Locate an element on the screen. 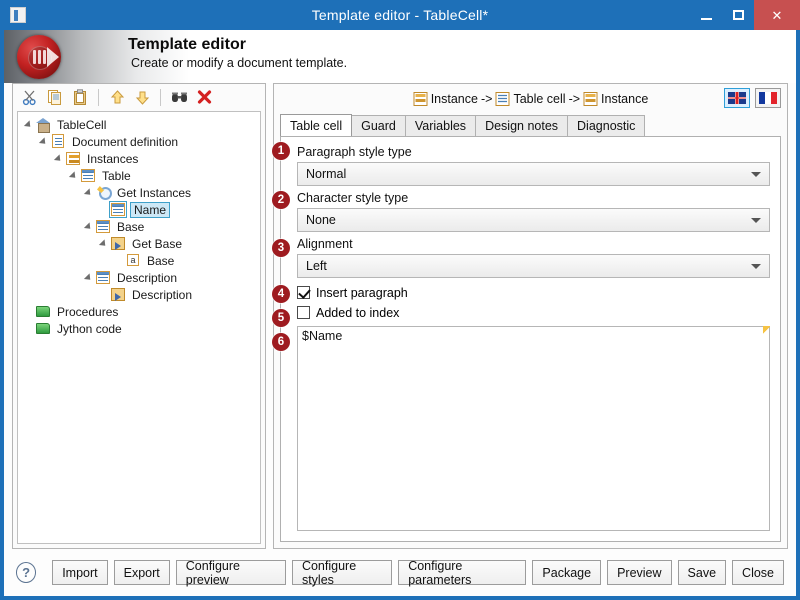 This screenshot has width=800, height=600. chevron-down-icon is located at coordinates (756, 266).